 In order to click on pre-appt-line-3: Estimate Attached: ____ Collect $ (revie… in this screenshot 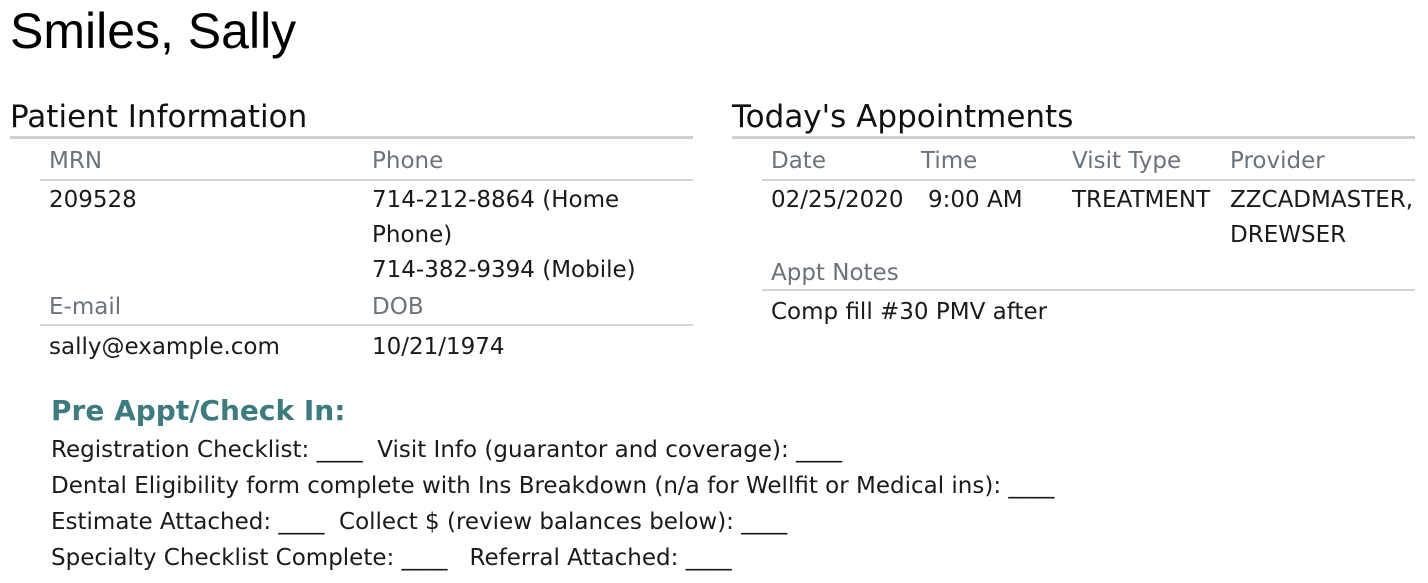, I will do `click(419, 522)`.